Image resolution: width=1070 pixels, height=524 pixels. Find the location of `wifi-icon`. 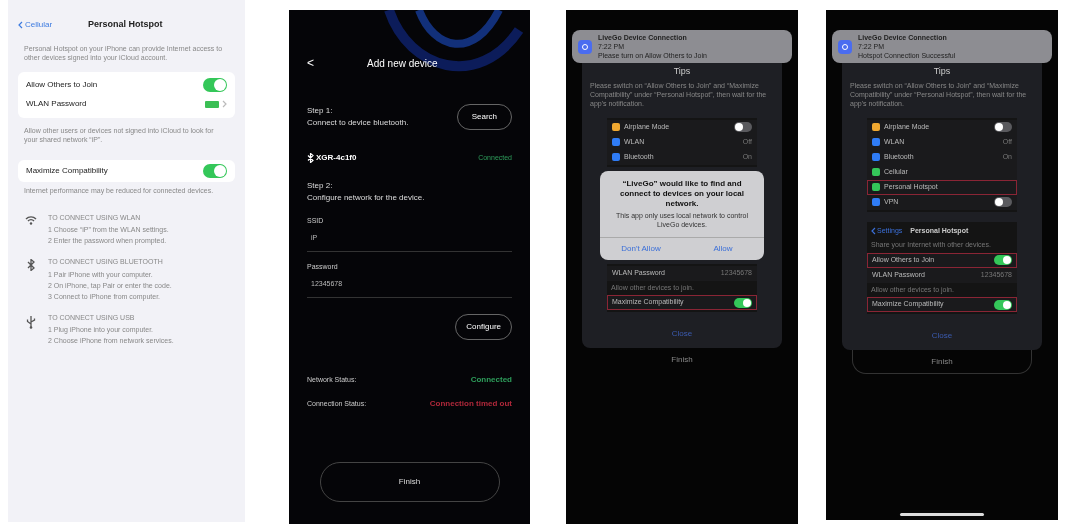

wifi-icon is located at coordinates (31, 219).